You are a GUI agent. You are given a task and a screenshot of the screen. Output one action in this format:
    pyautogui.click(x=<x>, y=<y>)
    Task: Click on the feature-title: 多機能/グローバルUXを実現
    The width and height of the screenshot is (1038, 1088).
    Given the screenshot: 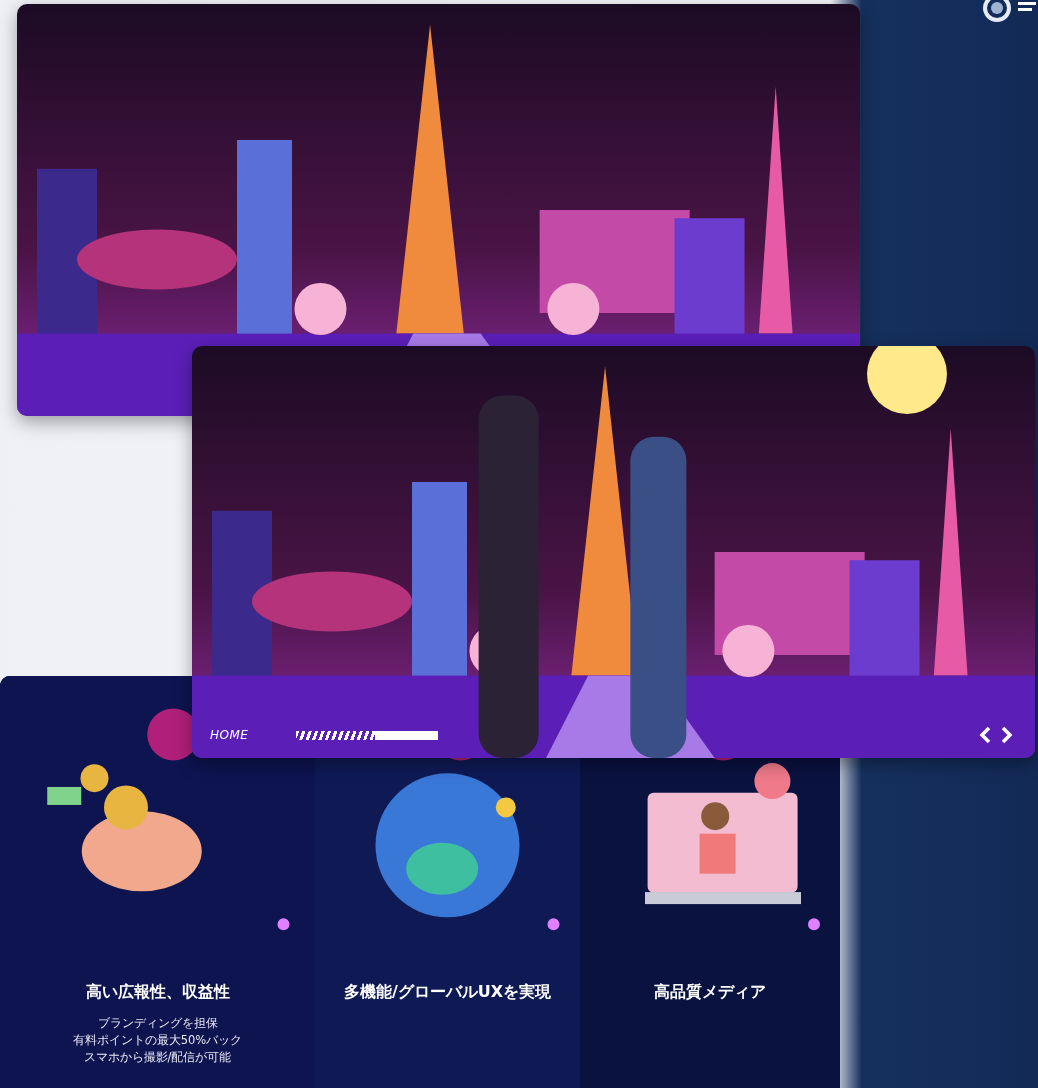 What is the action you would take?
    pyautogui.click(x=447, y=992)
    